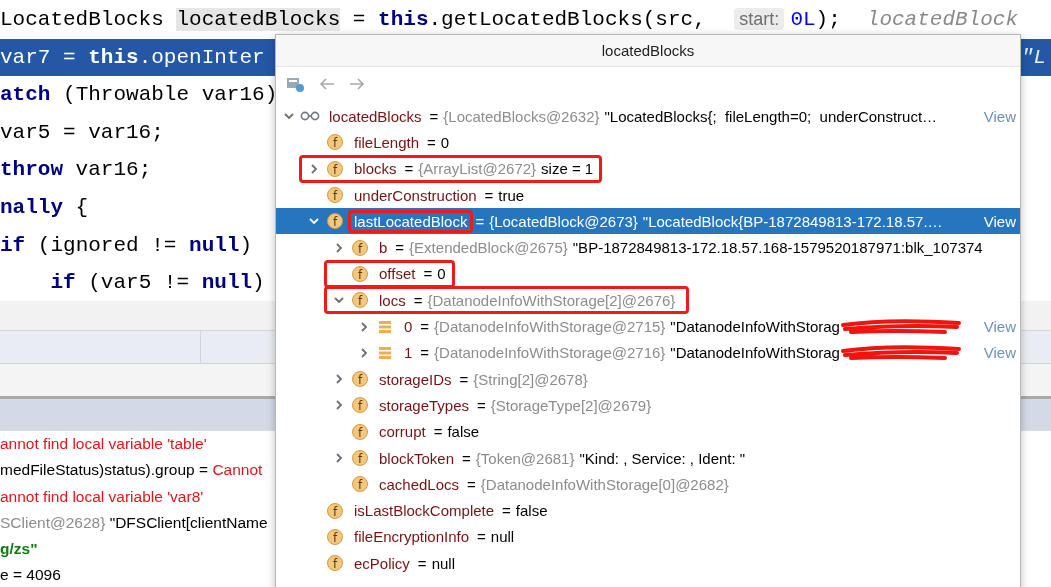 This screenshot has width=1051, height=587. I want to click on variable-name: isLastBlockComplete, so click(424, 511).